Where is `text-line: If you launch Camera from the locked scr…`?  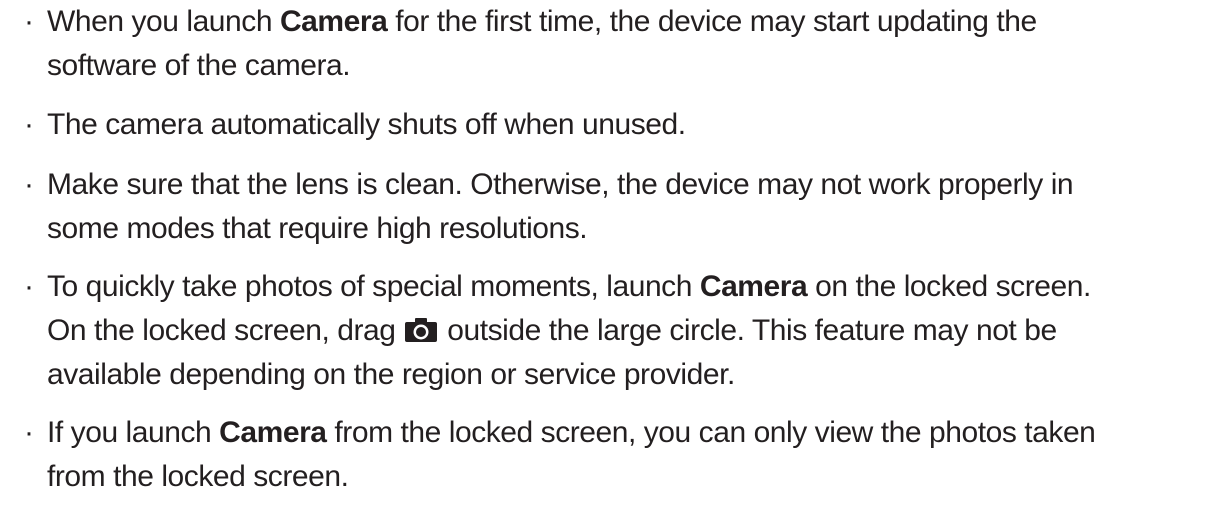 text-line: If you launch Camera from the locked scr… is located at coordinates (571, 432).